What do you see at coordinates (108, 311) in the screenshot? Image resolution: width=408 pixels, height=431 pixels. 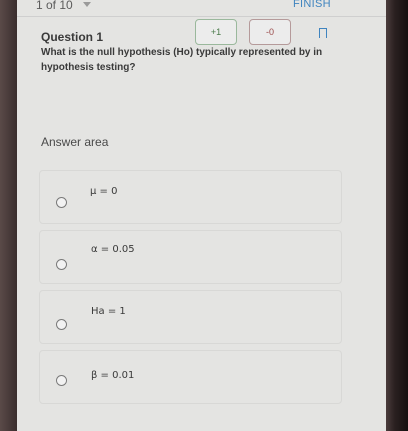 I see `answer-option-text: Ha = 1` at bounding box center [108, 311].